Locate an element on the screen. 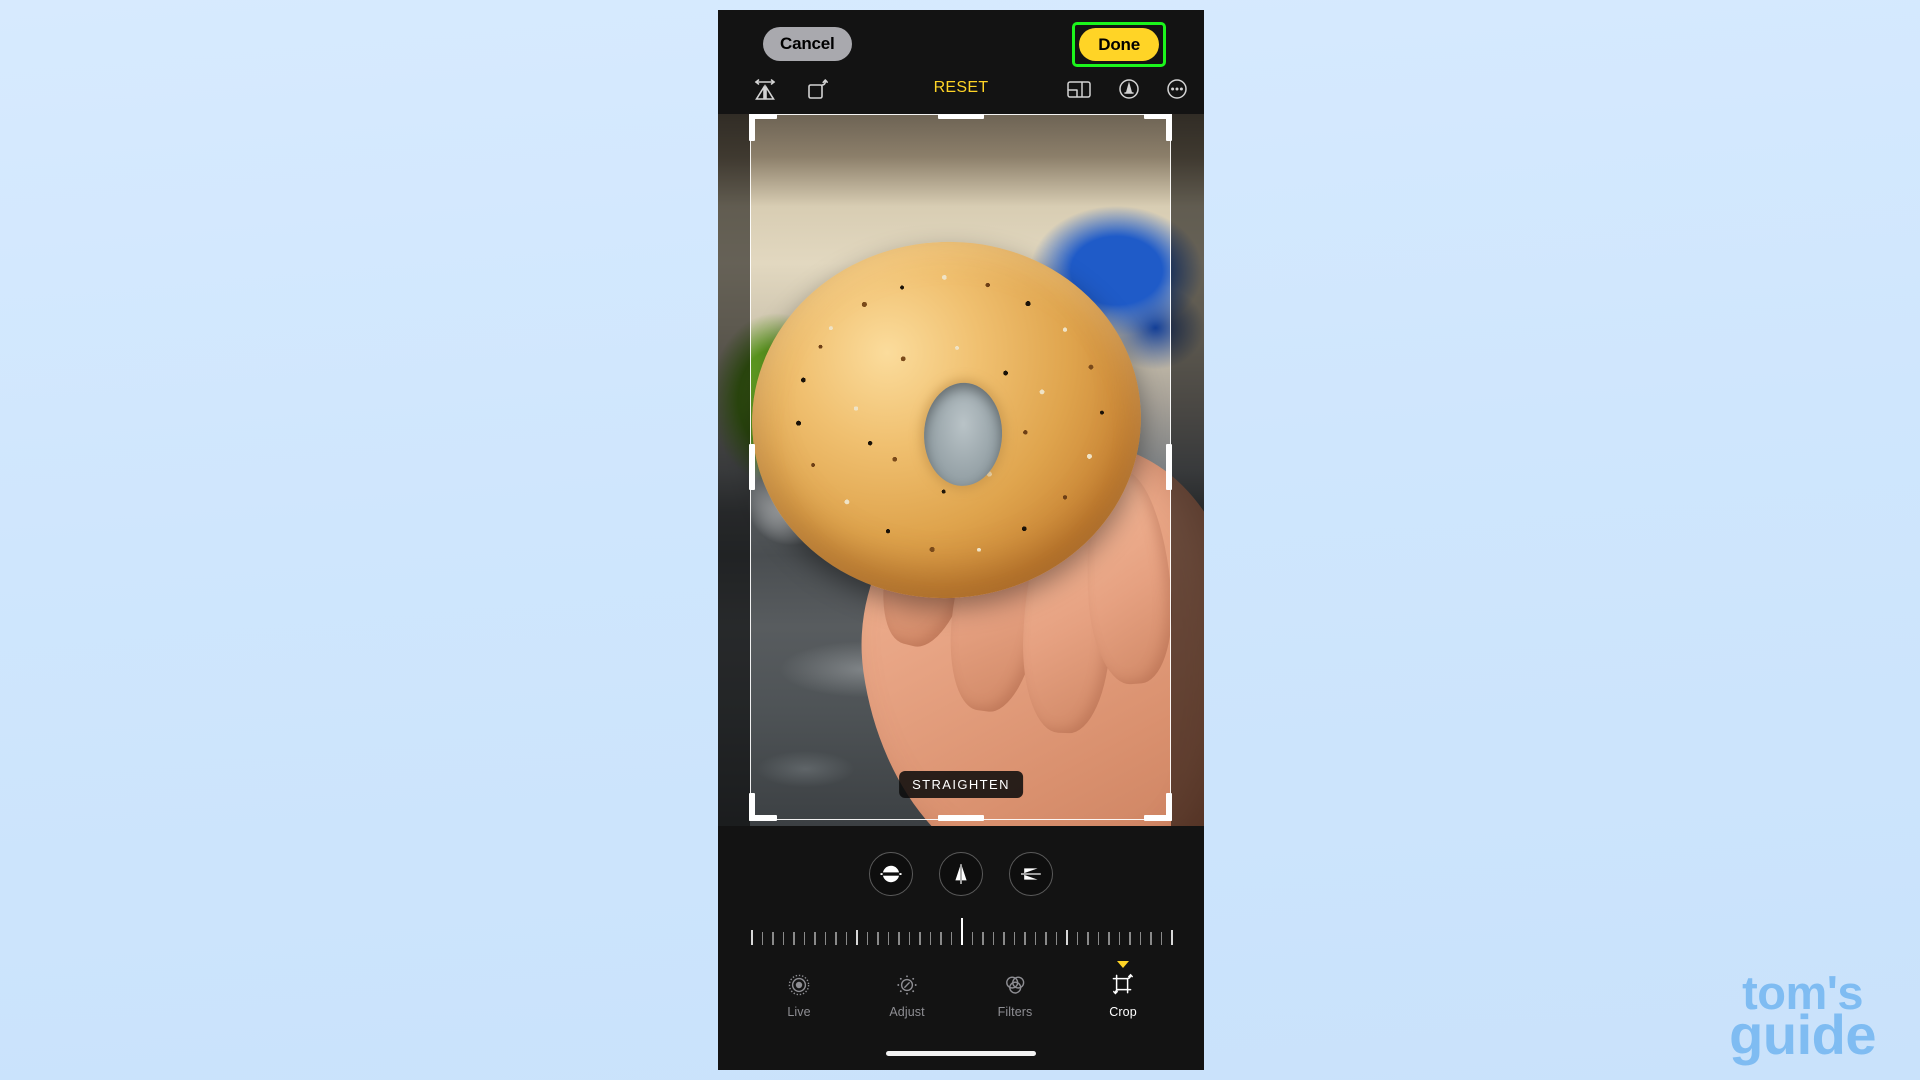 The width and height of the screenshot is (1920, 1080). aspect-ratio-icon is located at coordinates (1079, 89).